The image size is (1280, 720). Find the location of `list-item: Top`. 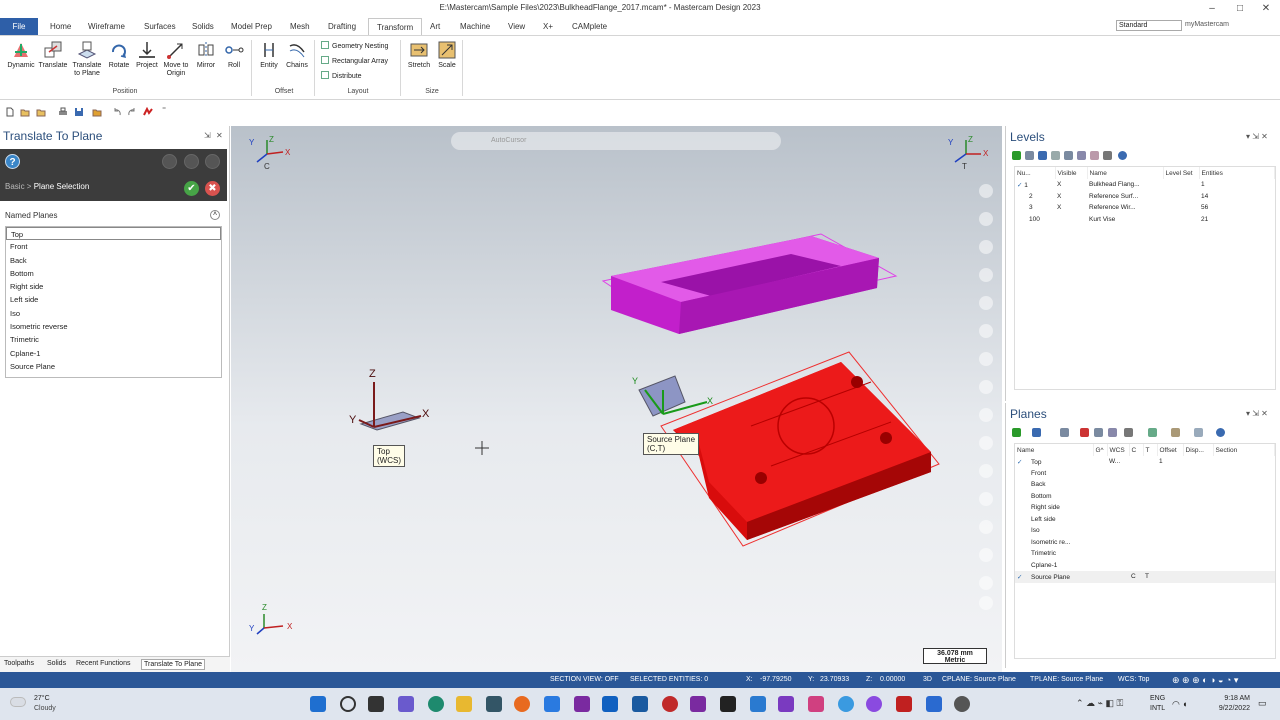

list-item: Top is located at coordinates (113, 234).